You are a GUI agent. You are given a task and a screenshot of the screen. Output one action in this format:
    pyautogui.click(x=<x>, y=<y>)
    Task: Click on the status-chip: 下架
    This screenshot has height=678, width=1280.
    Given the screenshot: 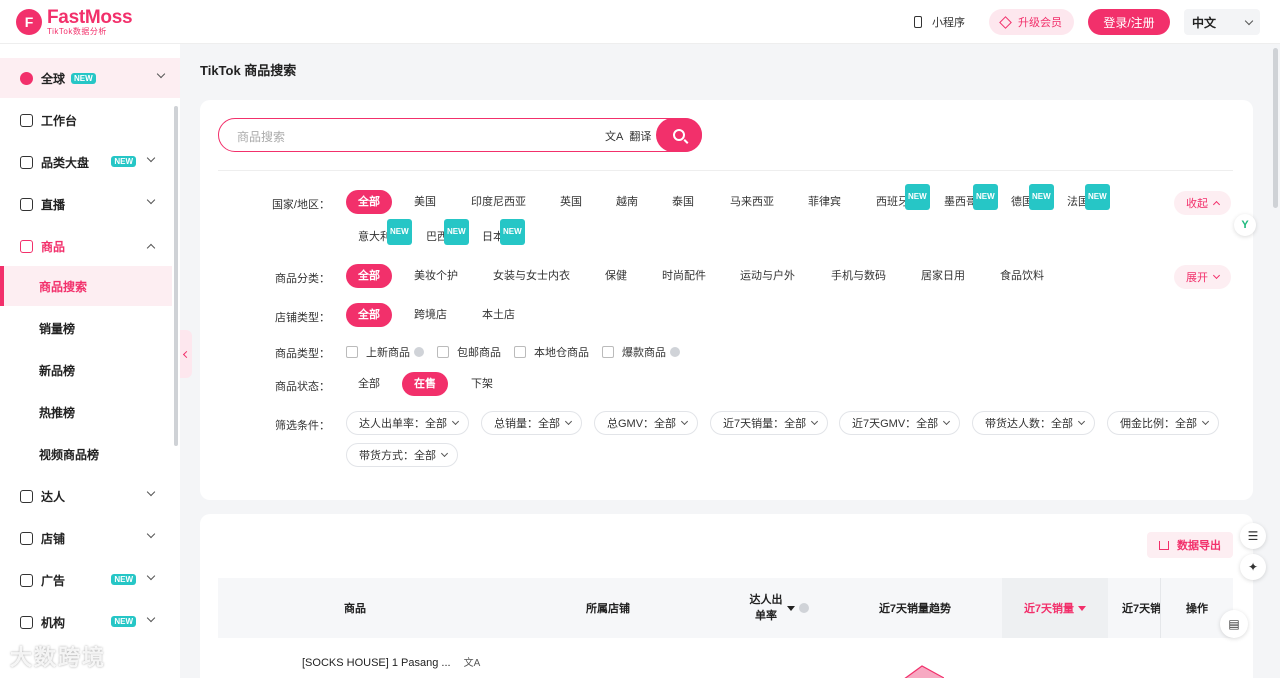 What is the action you would take?
    pyautogui.click(x=482, y=384)
    